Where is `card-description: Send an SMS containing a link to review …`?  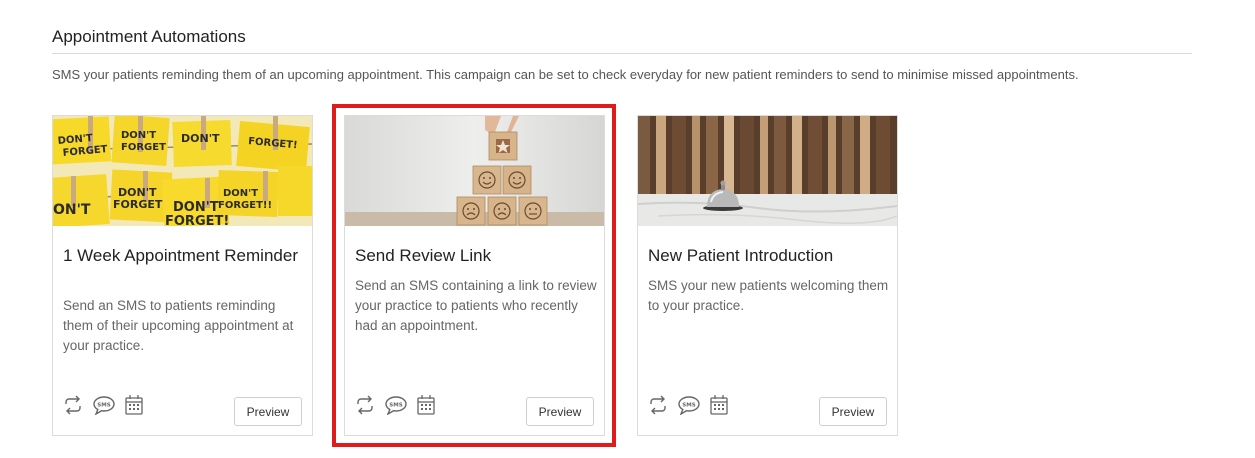 card-description: Send an SMS containing a link to review … is located at coordinates (476, 305).